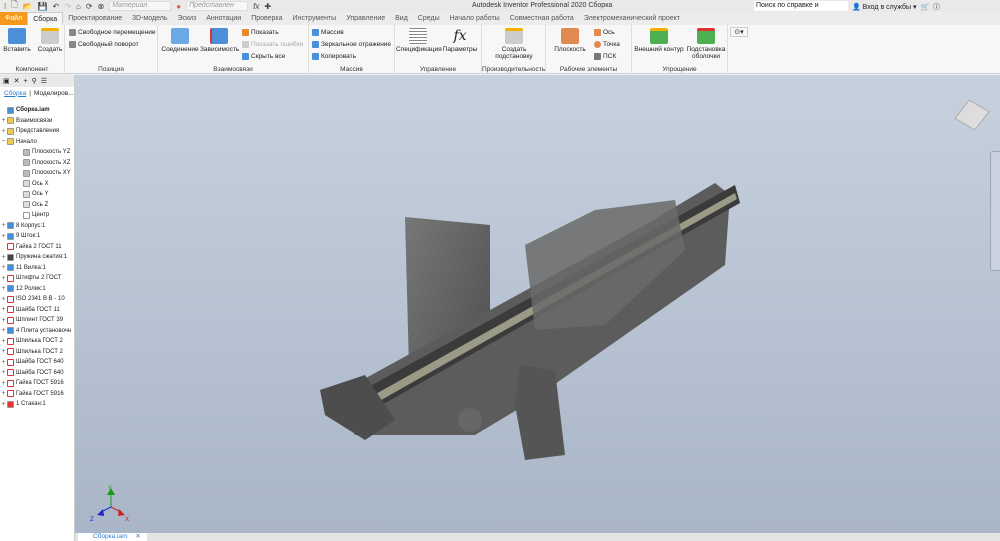  I want to click on update-icon: ⟳, so click(89, 6).